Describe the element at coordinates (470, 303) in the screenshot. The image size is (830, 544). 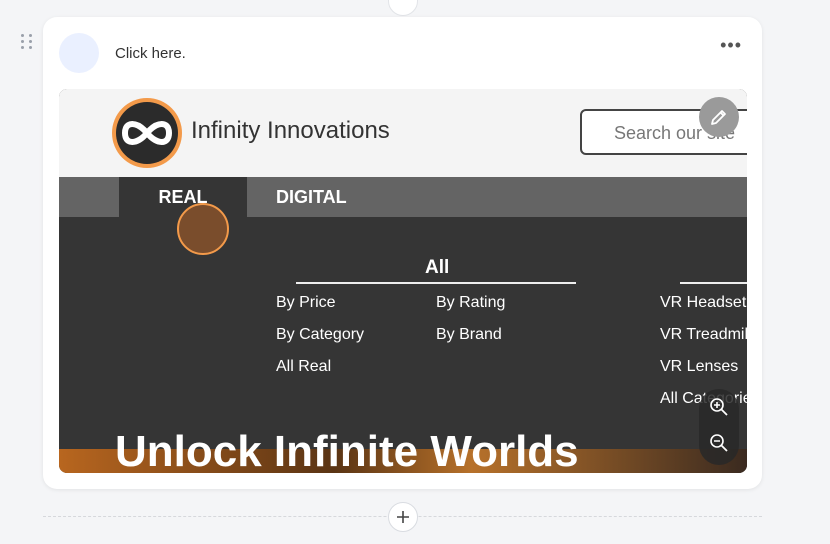
I see `menu-link-by-rating: By Rating` at that location.